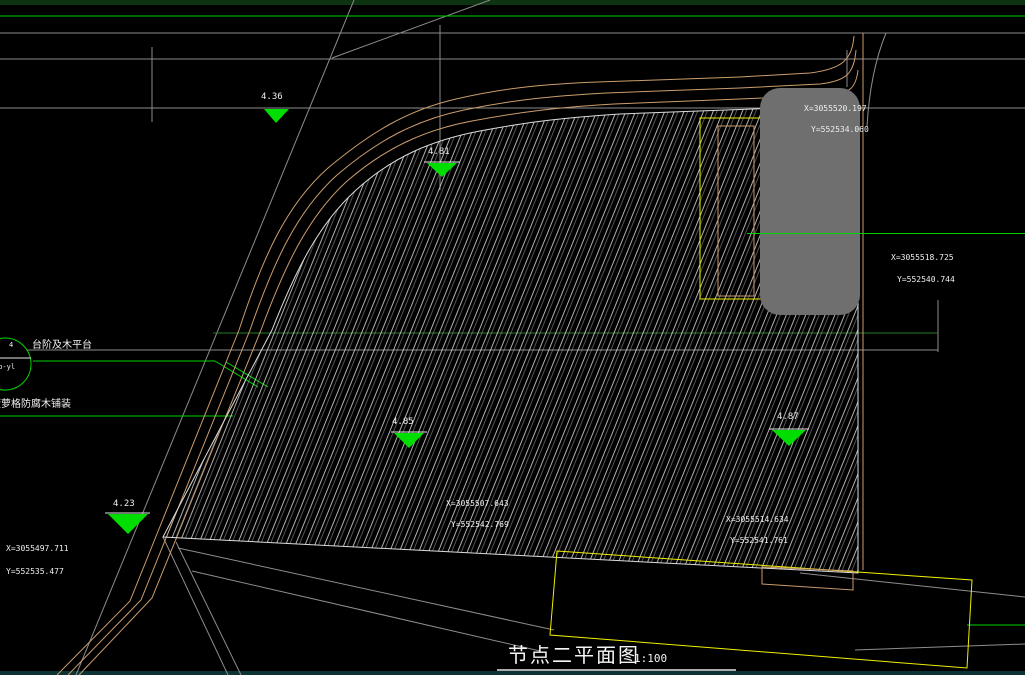 The image size is (1025, 675). What do you see at coordinates (757, 519) in the screenshot?
I see `coordinate-label-x: X=3055514.634` at bounding box center [757, 519].